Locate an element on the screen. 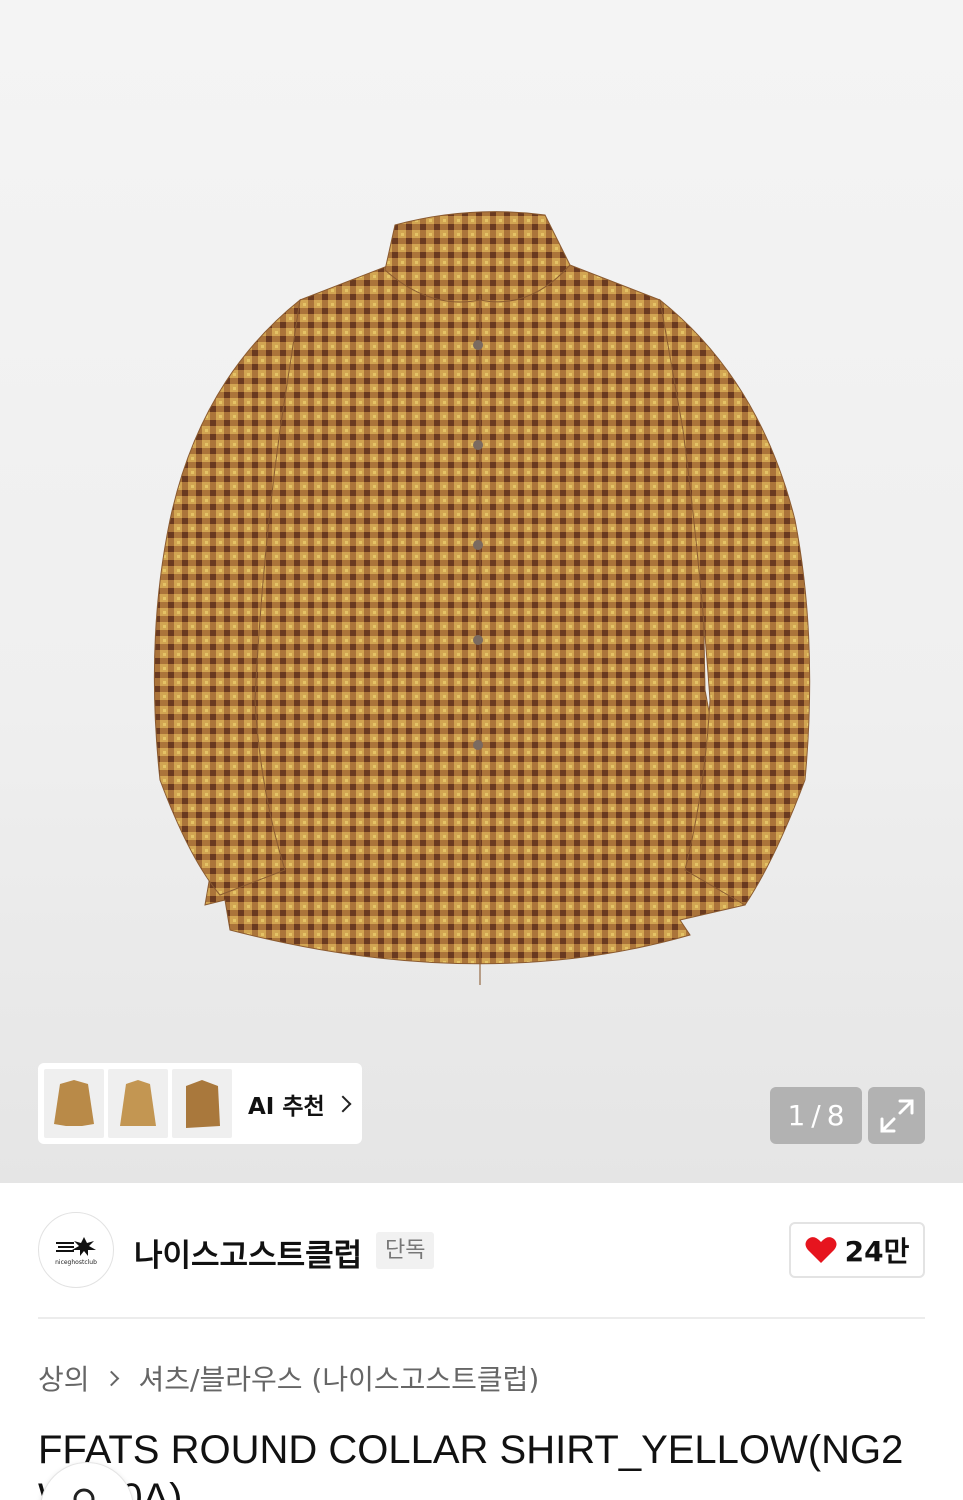 The image size is (963, 1500). breadcrumb: 상의 셔츠/블라우스 (나이스고스트클럽) is located at coordinates (288, 1378).